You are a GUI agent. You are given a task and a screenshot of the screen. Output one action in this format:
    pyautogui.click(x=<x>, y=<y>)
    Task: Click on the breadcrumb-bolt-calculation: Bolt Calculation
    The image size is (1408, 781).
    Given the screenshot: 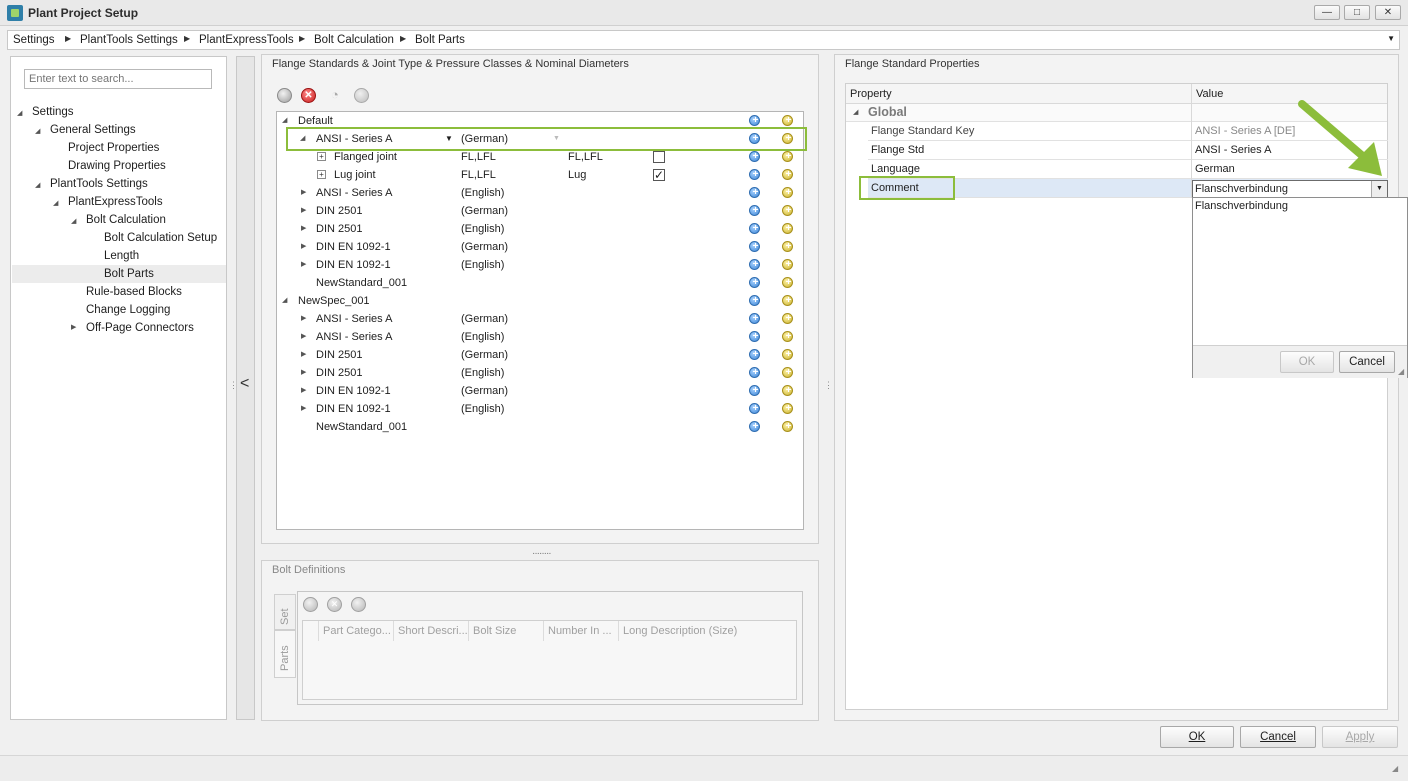 What is the action you would take?
    pyautogui.click(x=354, y=40)
    